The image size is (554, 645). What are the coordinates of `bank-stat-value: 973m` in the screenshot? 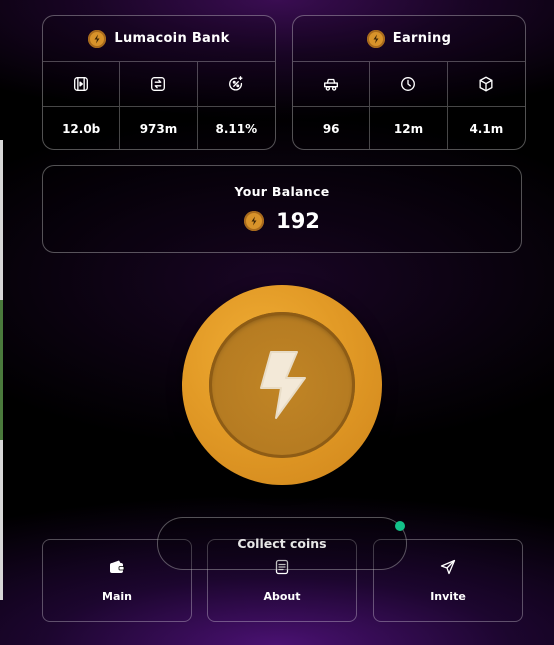 It's located at (159, 128).